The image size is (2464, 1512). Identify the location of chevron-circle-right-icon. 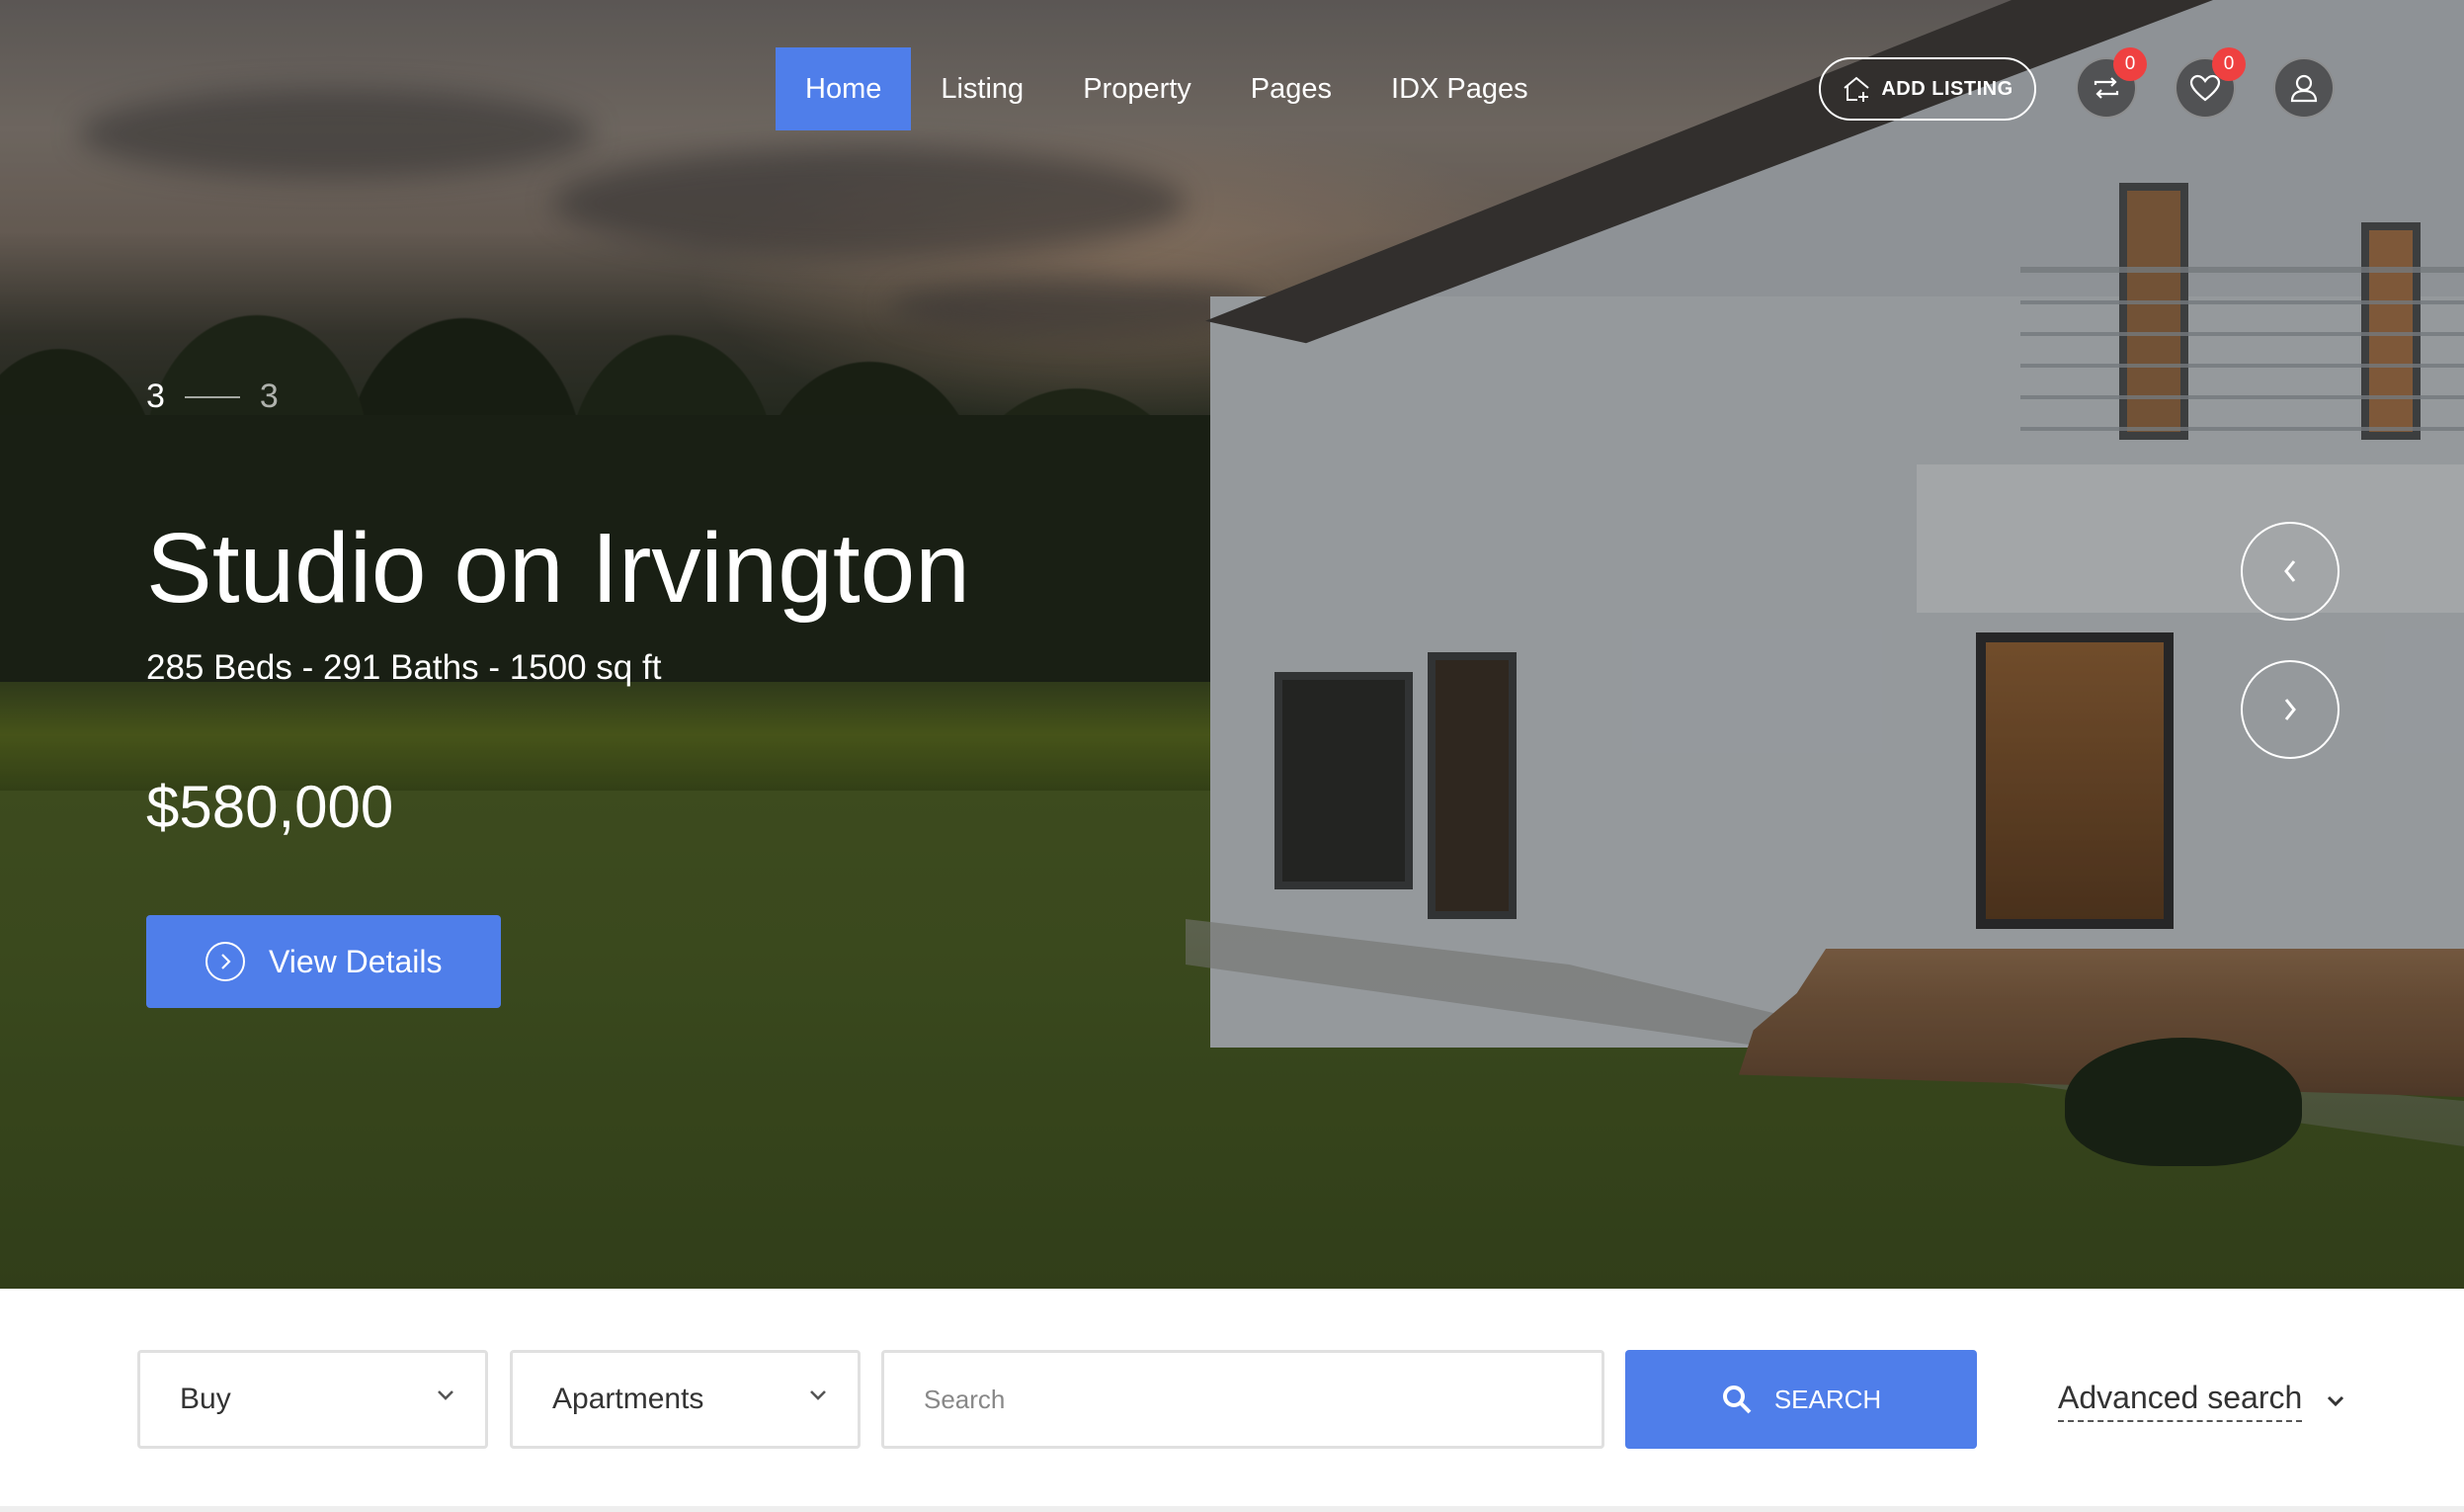
(225, 961).